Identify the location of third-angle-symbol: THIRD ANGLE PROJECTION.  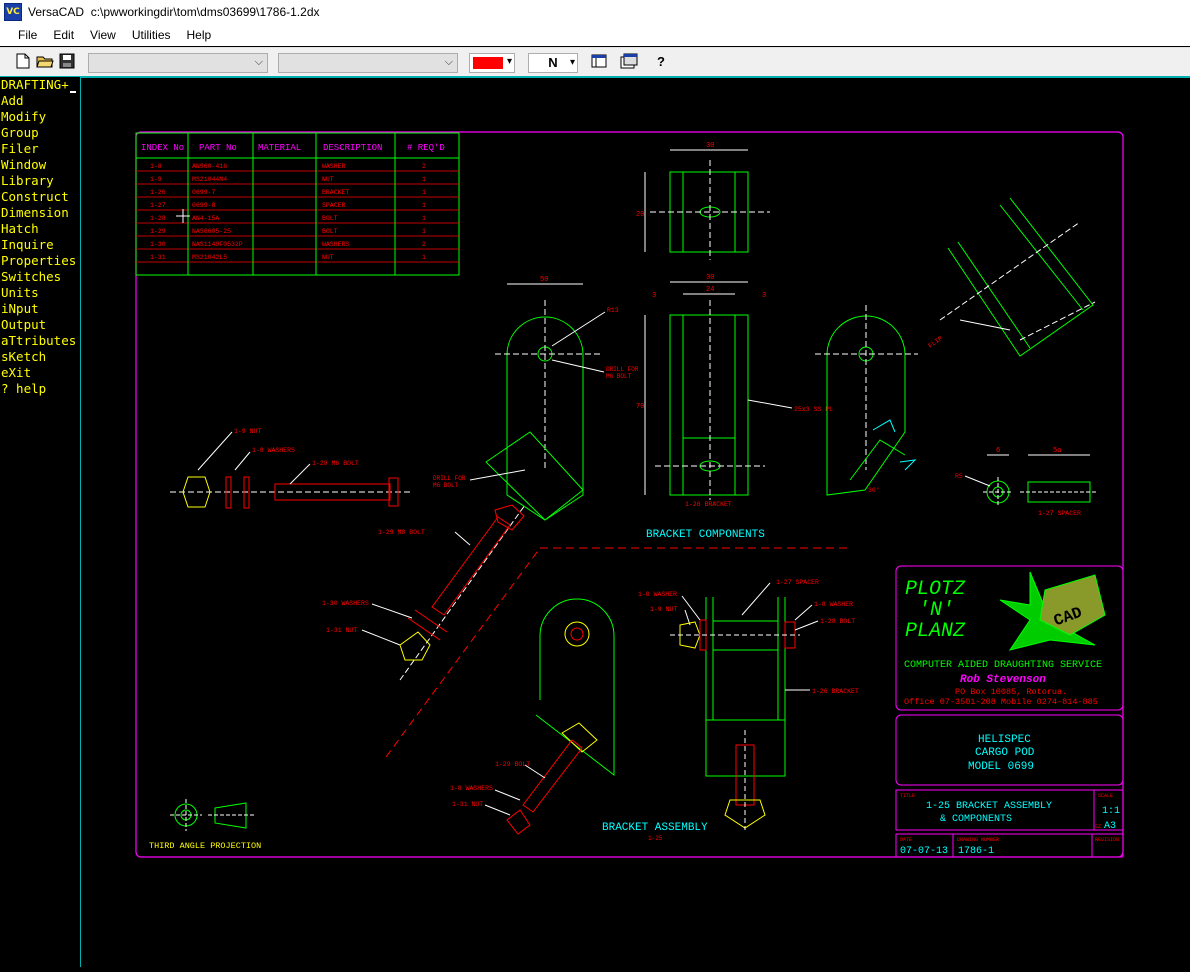
(205, 825).